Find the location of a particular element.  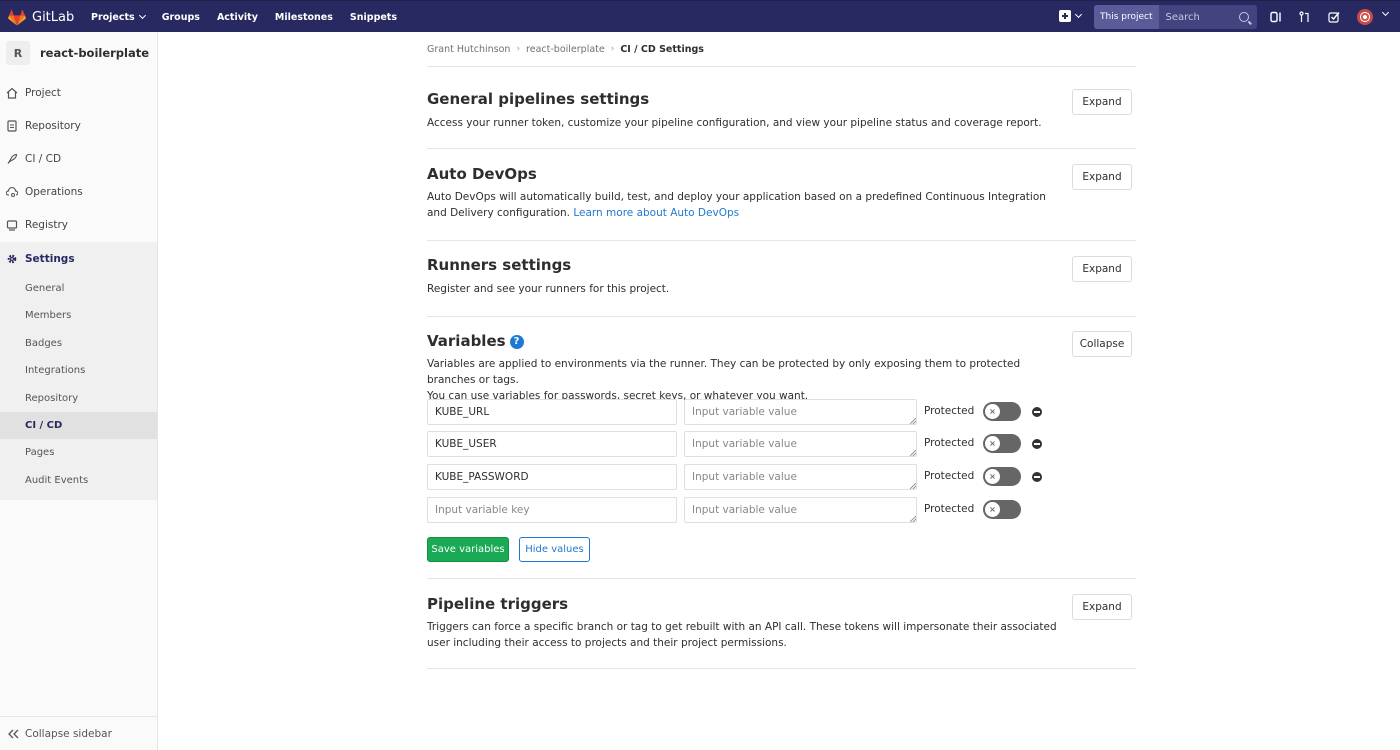

nav-projects: Projects is located at coordinates (118, 17).